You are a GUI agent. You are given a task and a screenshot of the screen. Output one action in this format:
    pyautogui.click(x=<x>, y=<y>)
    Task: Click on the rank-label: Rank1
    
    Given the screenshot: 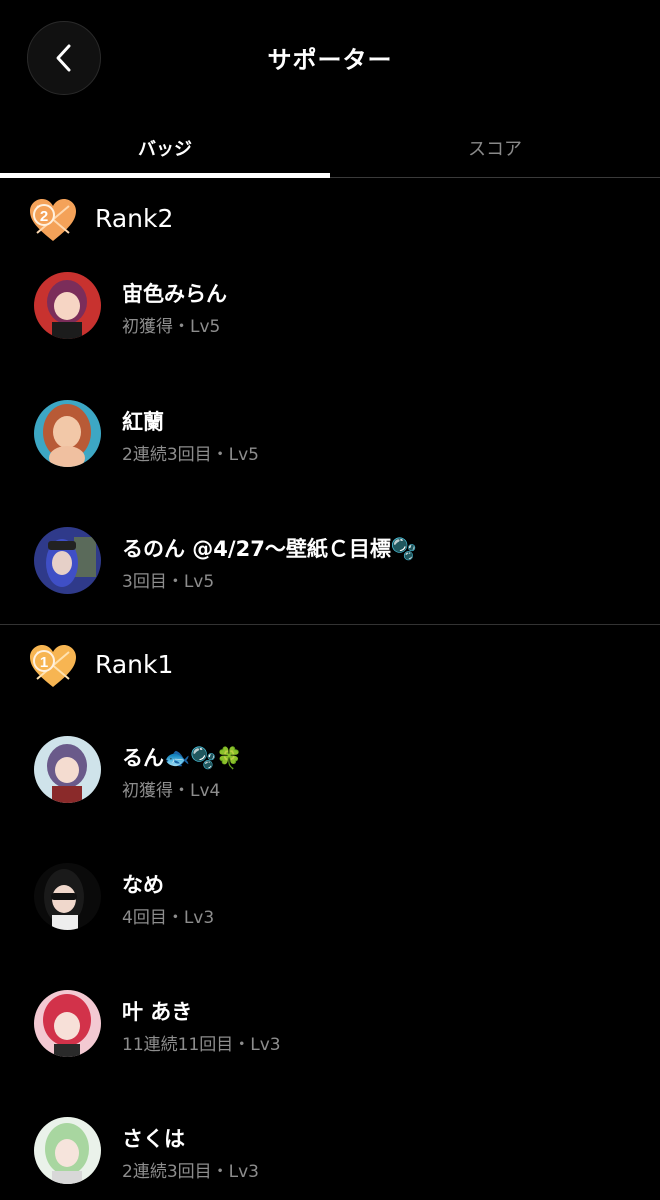 What is the action you would take?
    pyautogui.click(x=134, y=664)
    